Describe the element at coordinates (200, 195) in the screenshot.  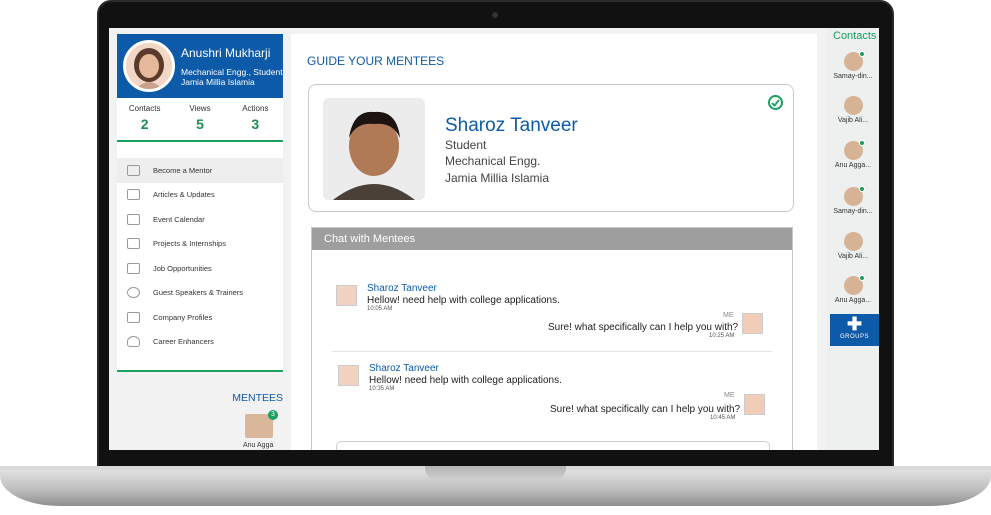
I see `sidebar-item-articles: Articles & Updates` at that location.